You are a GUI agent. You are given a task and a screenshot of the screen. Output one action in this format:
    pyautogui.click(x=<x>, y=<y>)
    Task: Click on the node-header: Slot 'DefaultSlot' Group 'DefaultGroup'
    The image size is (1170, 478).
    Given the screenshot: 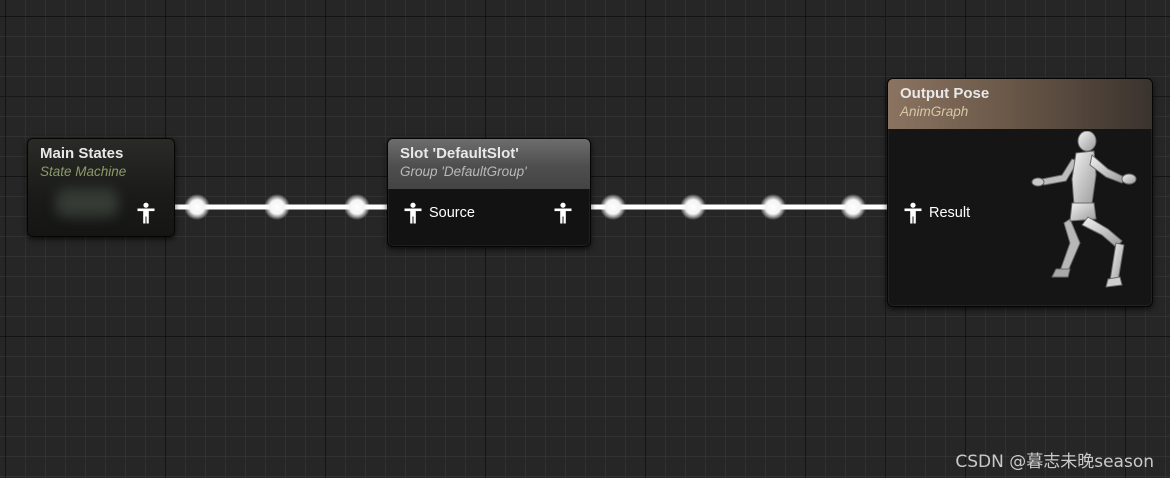 What is the action you would take?
    pyautogui.click(x=489, y=164)
    